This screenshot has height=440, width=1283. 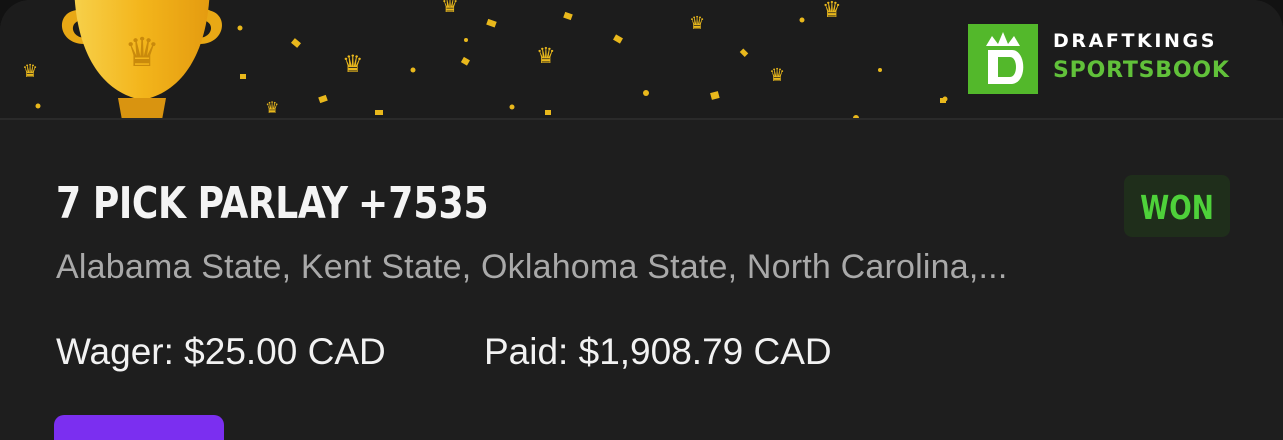 I want to click on brand-product: SPORTSBOOK, so click(x=1141, y=70).